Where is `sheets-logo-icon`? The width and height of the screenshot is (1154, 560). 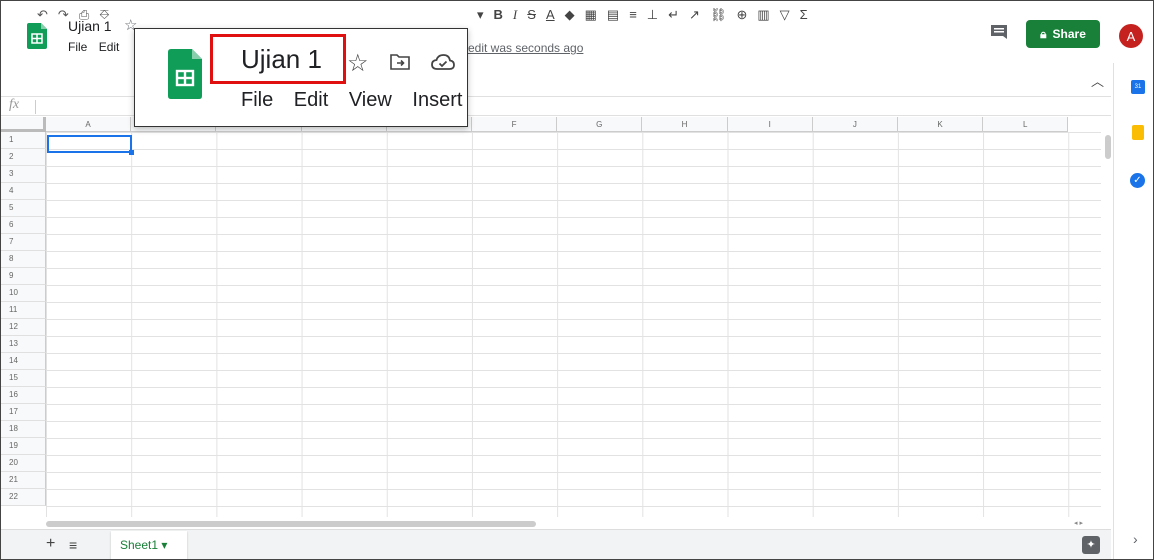
sheets-logo-icon is located at coordinates (37, 36).